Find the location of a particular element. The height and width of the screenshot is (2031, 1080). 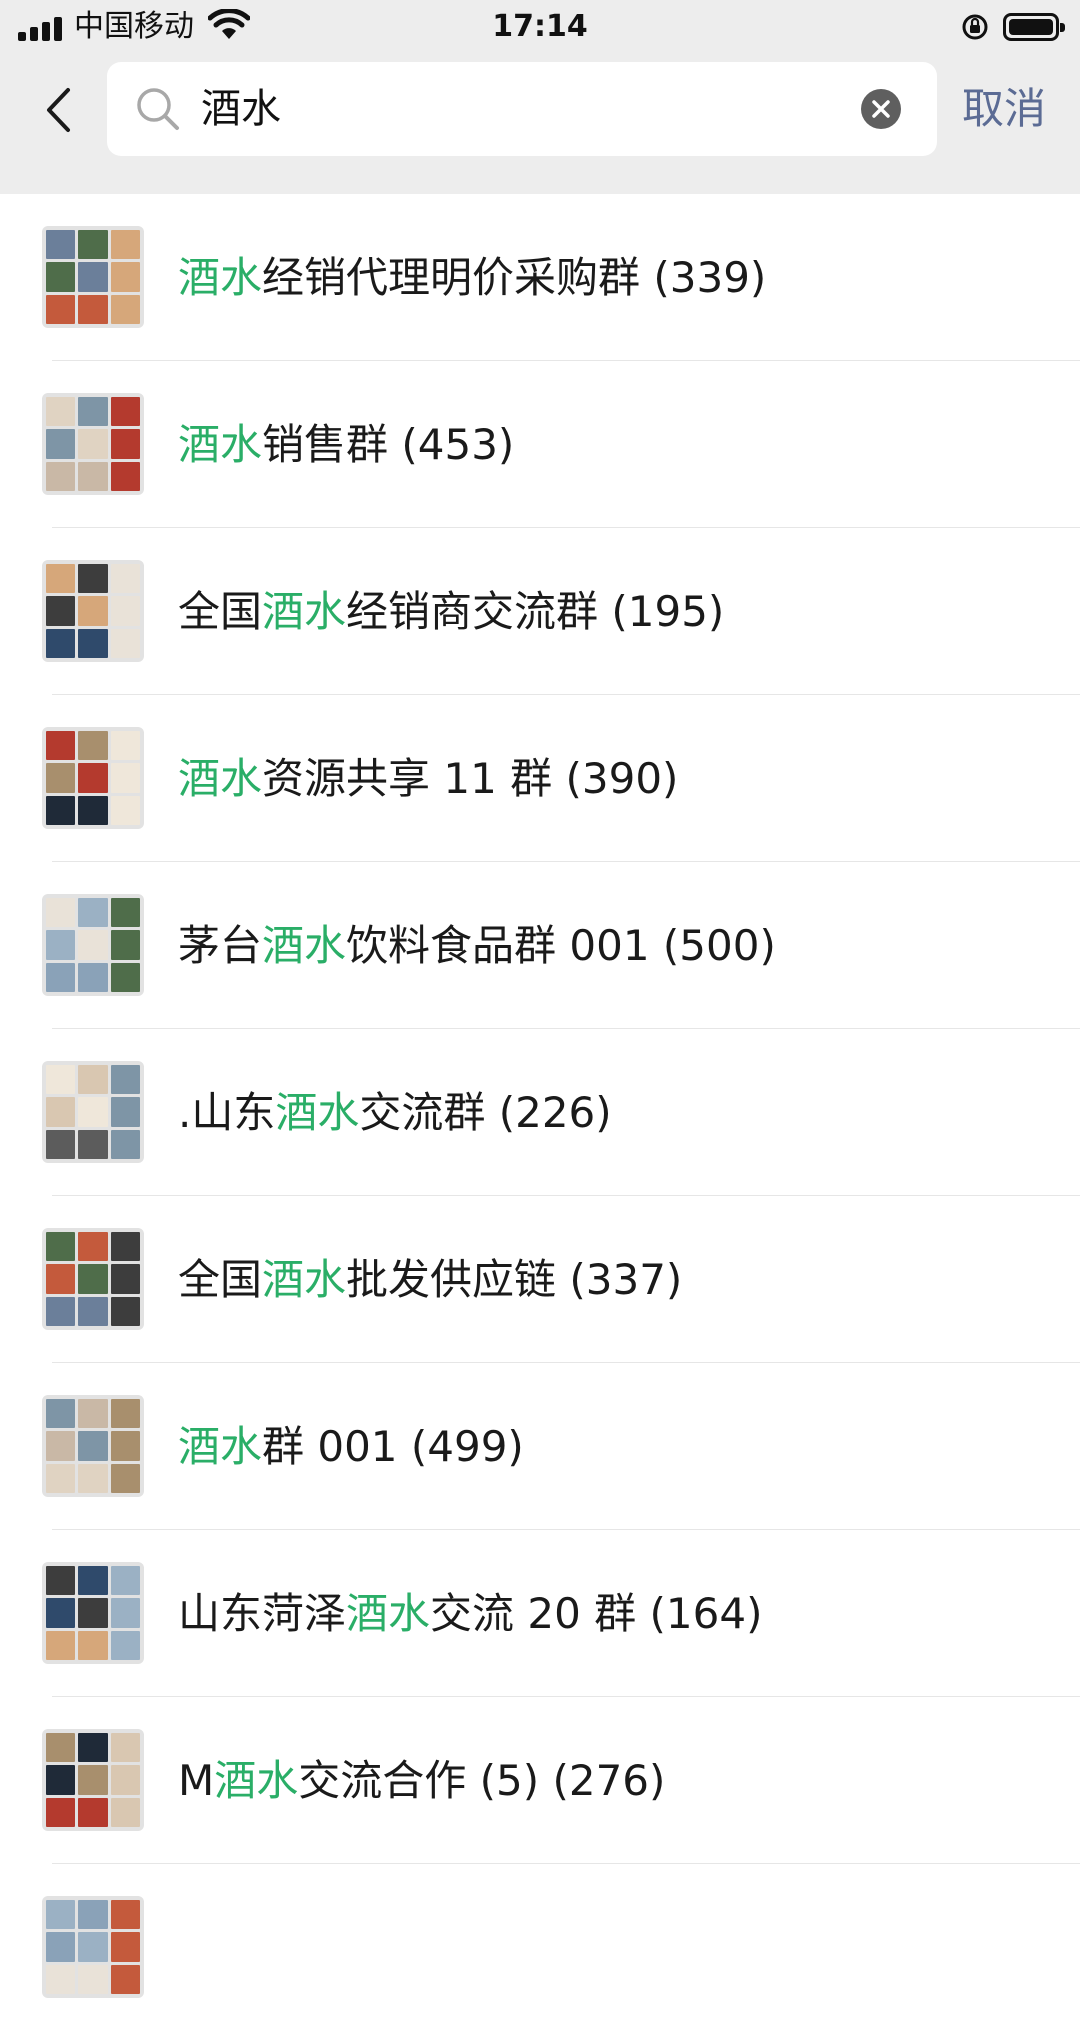

list-item: 全国酒水批发供应链 (337) is located at coordinates (540, 1279).